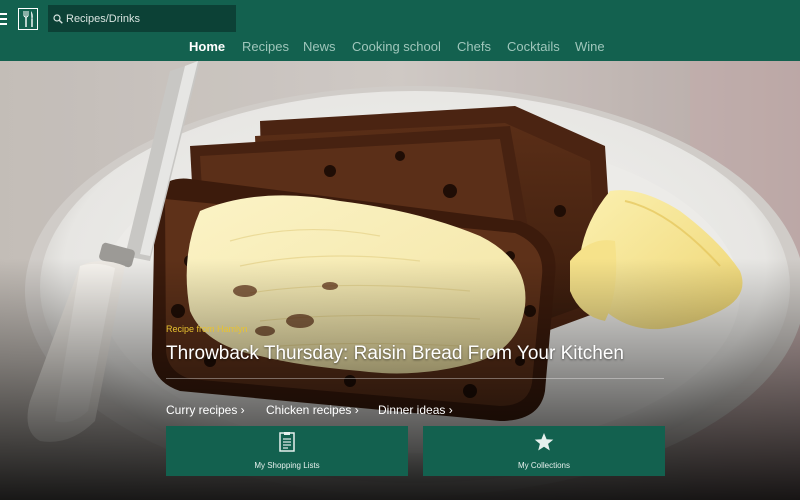 Image resolution: width=800 pixels, height=500 pixels. What do you see at coordinates (207, 329) in the screenshot?
I see `recipe-source: Recipe from Hamlyn` at bounding box center [207, 329].